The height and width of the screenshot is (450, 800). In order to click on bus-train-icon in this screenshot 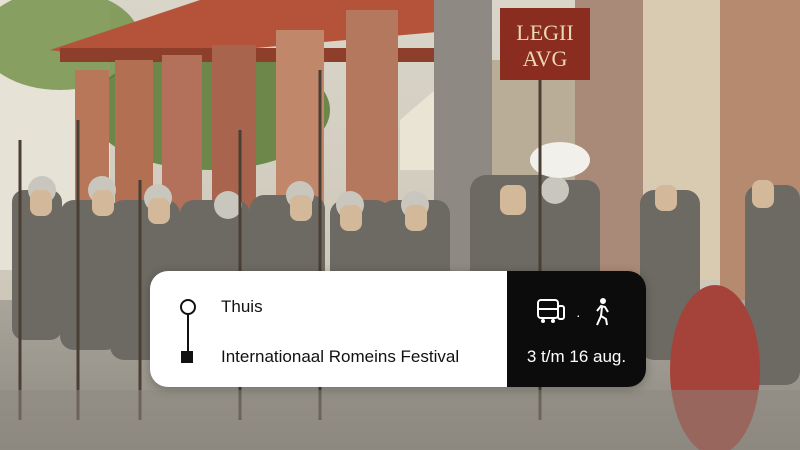, I will do `click(551, 314)`.